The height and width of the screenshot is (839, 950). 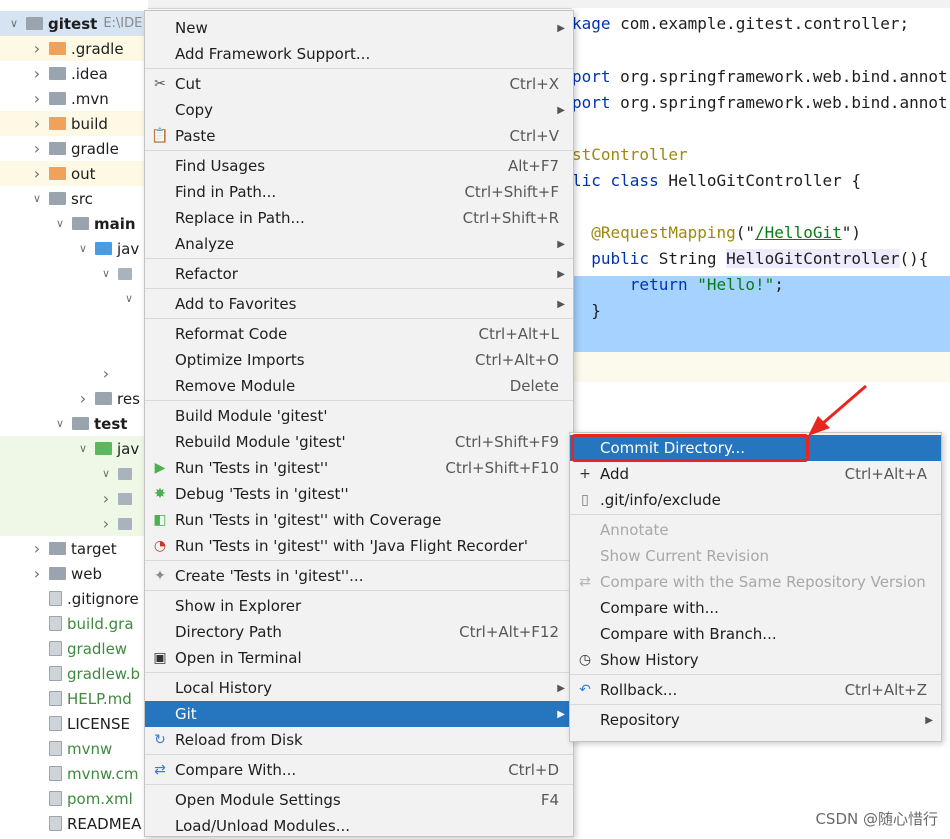 What do you see at coordinates (359, 800) in the screenshot?
I see `menu-item-open-module-settings: Open Module Settings F4` at bounding box center [359, 800].